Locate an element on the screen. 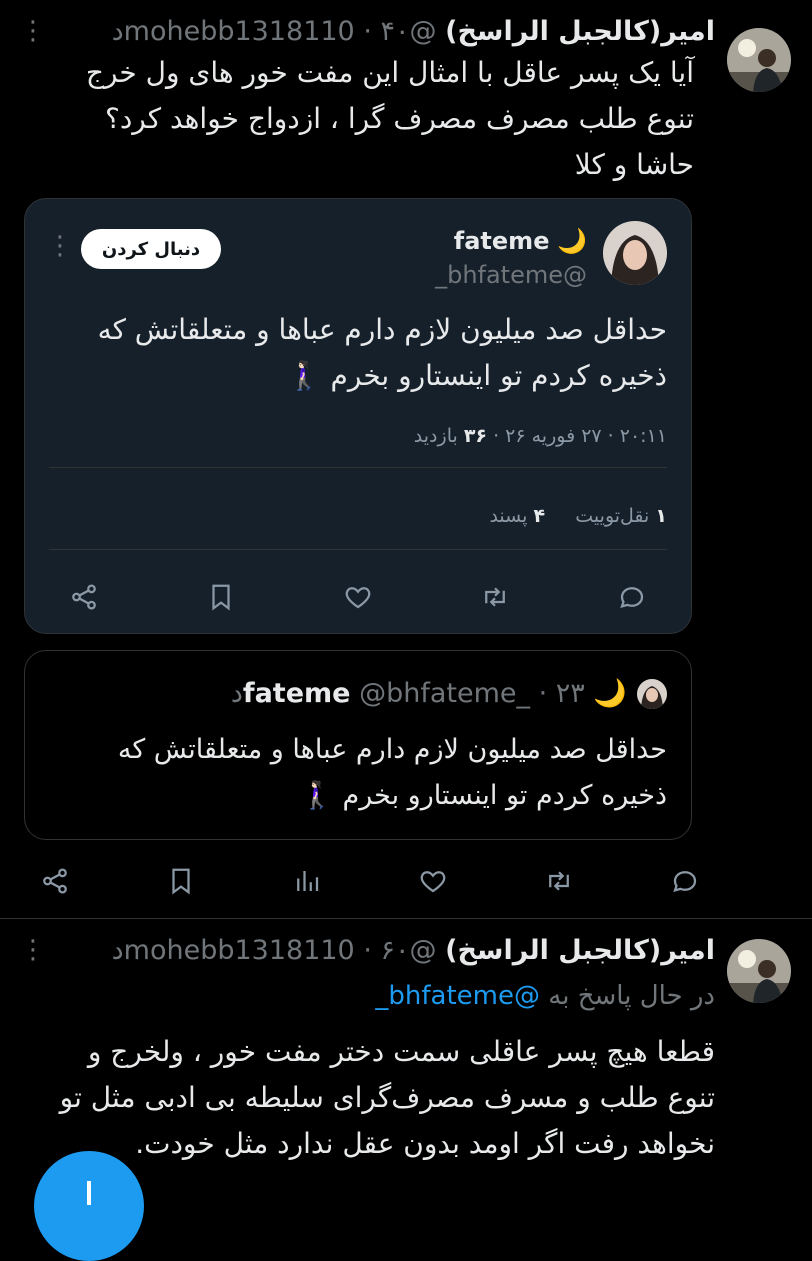 This screenshot has height=1261, width=812. views-count: ۳۶ is located at coordinates (475, 436).